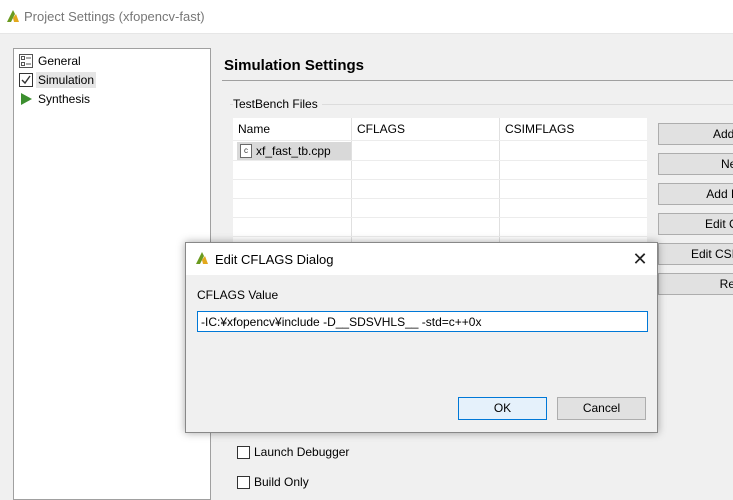 This screenshot has width=733, height=500. What do you see at coordinates (640, 259) in the screenshot?
I see `close-icon: ✕` at bounding box center [640, 259].